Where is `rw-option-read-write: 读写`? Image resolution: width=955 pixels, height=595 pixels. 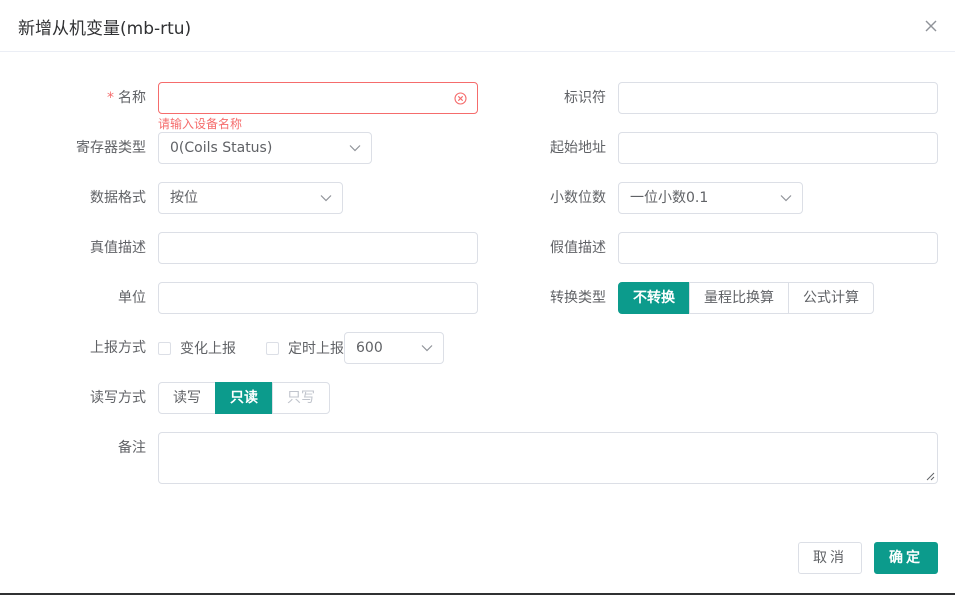 rw-option-read-write: 读写 is located at coordinates (187, 398).